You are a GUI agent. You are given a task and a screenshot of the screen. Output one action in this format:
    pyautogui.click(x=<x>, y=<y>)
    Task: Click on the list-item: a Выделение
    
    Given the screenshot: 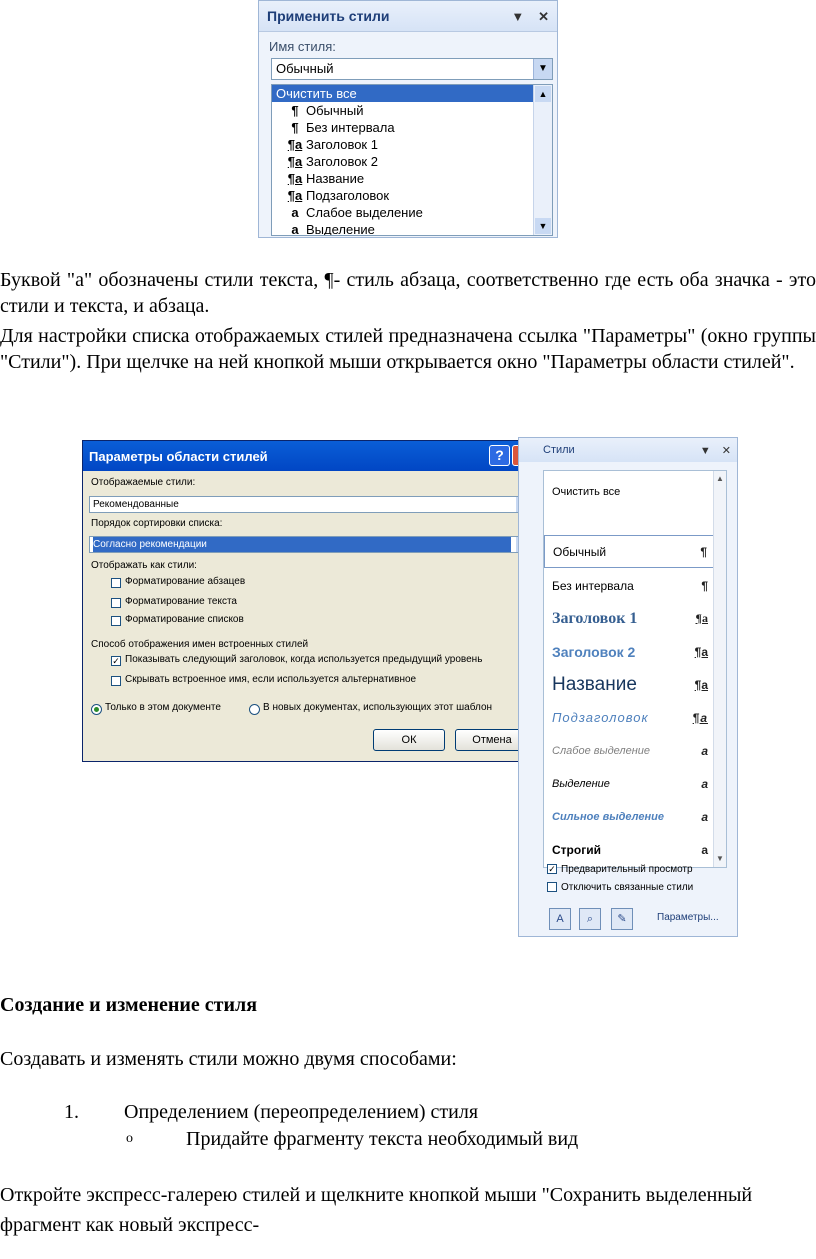 What is the action you would take?
    pyautogui.click(x=412, y=228)
    